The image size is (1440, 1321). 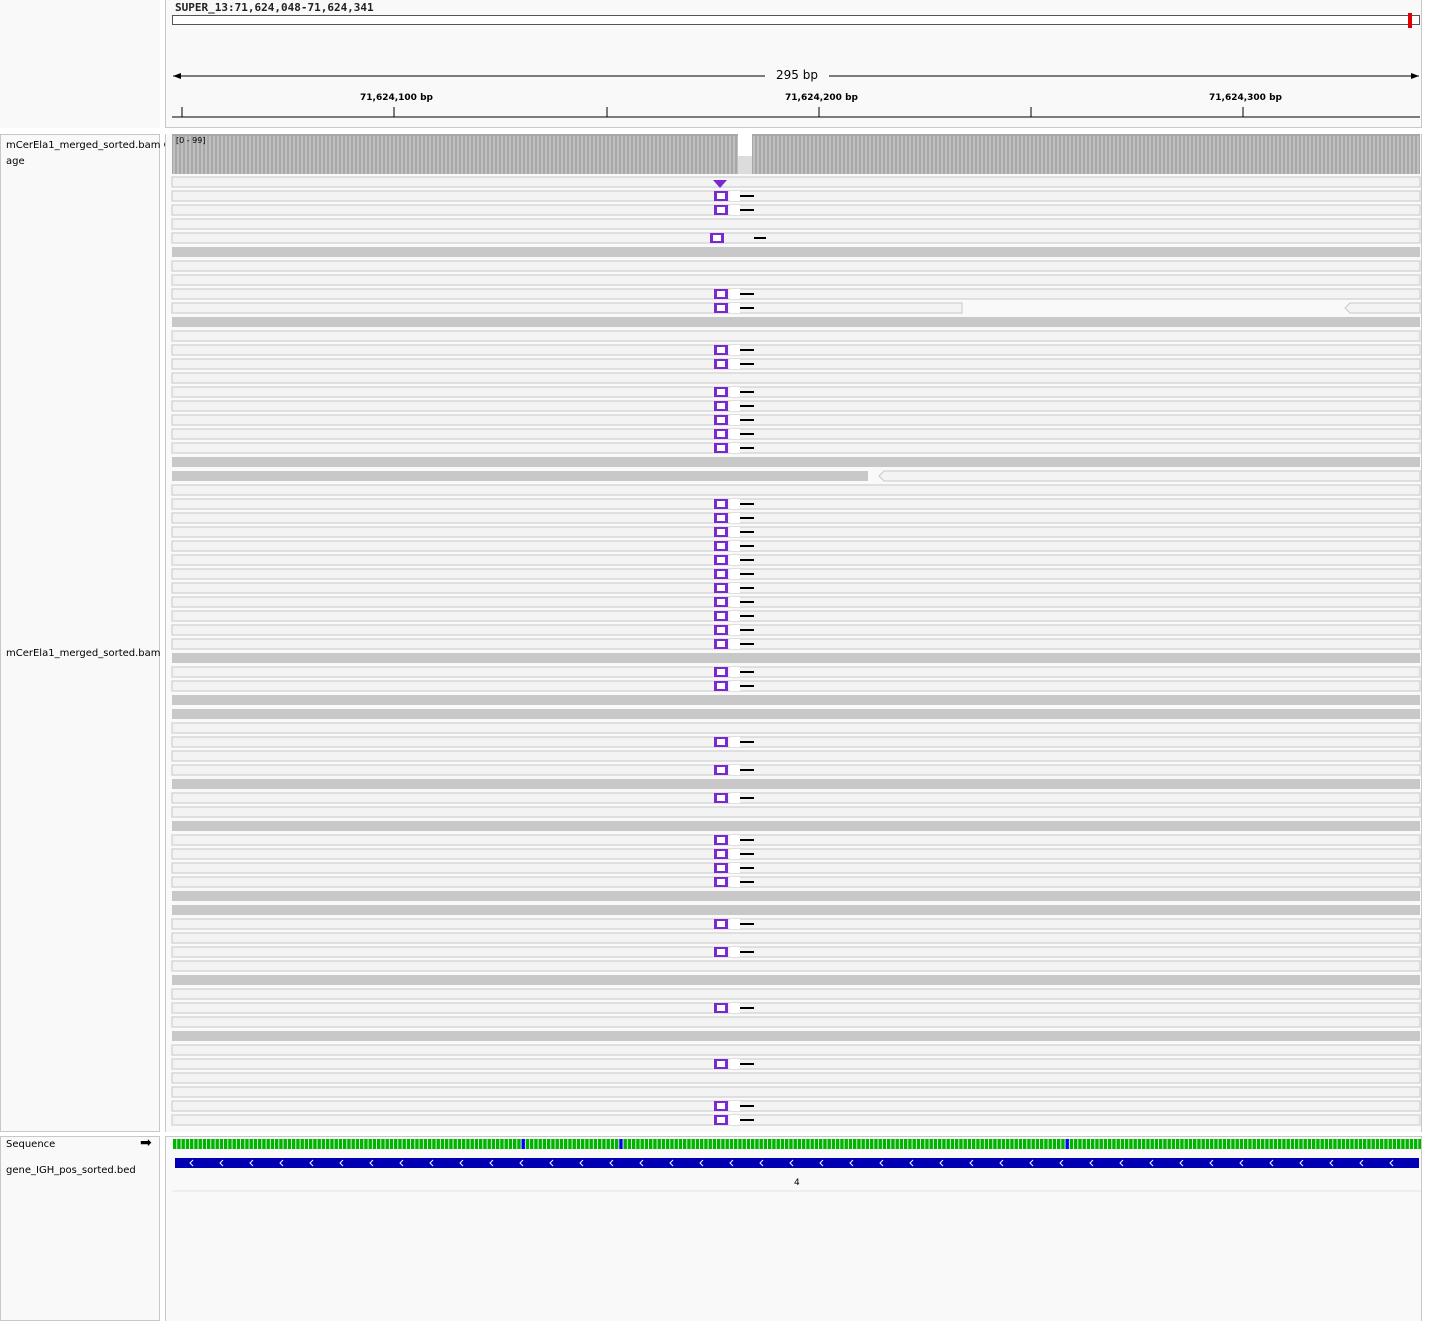 I want to click on feature-graphic, so click(x=794, y=1229).